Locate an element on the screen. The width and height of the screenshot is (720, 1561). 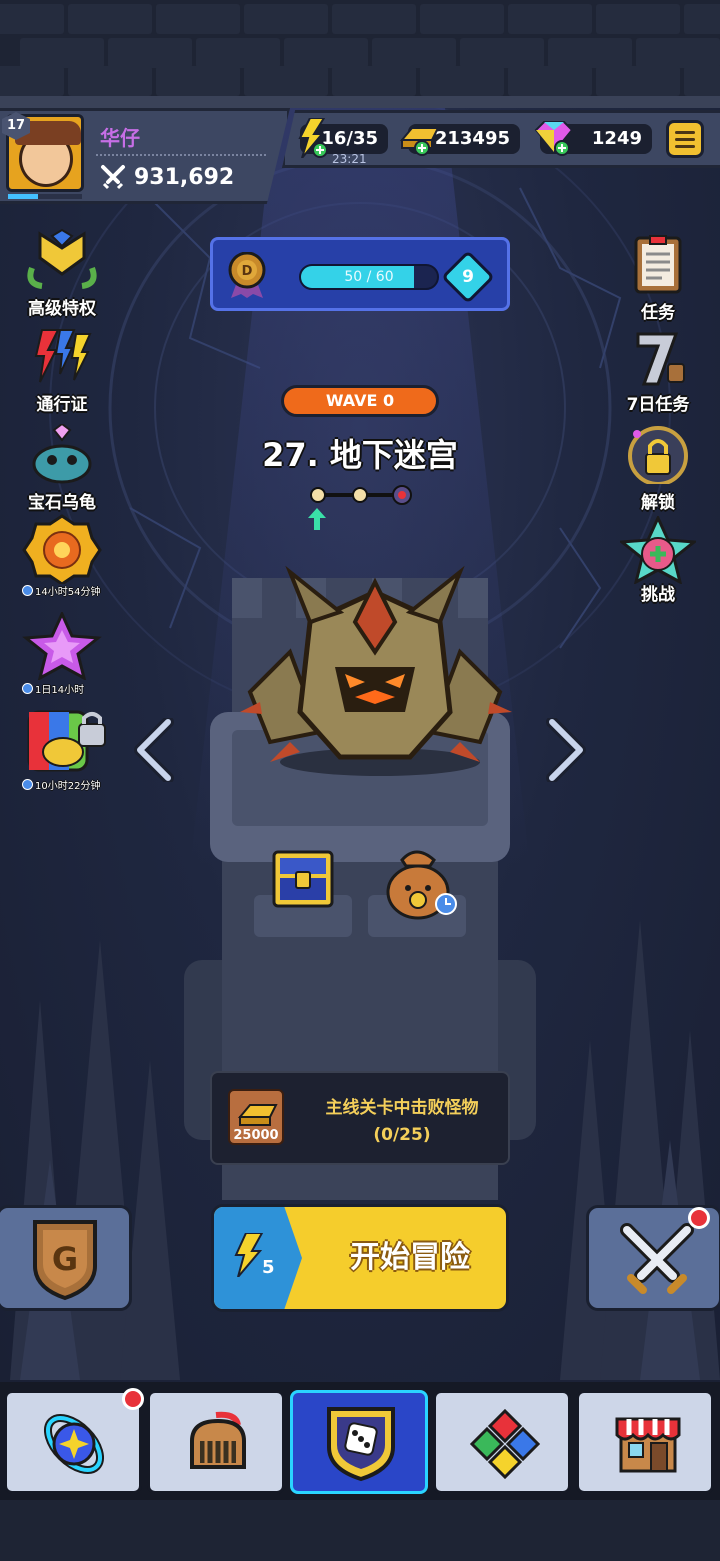
xp-bar is located at coordinates (45, 196).